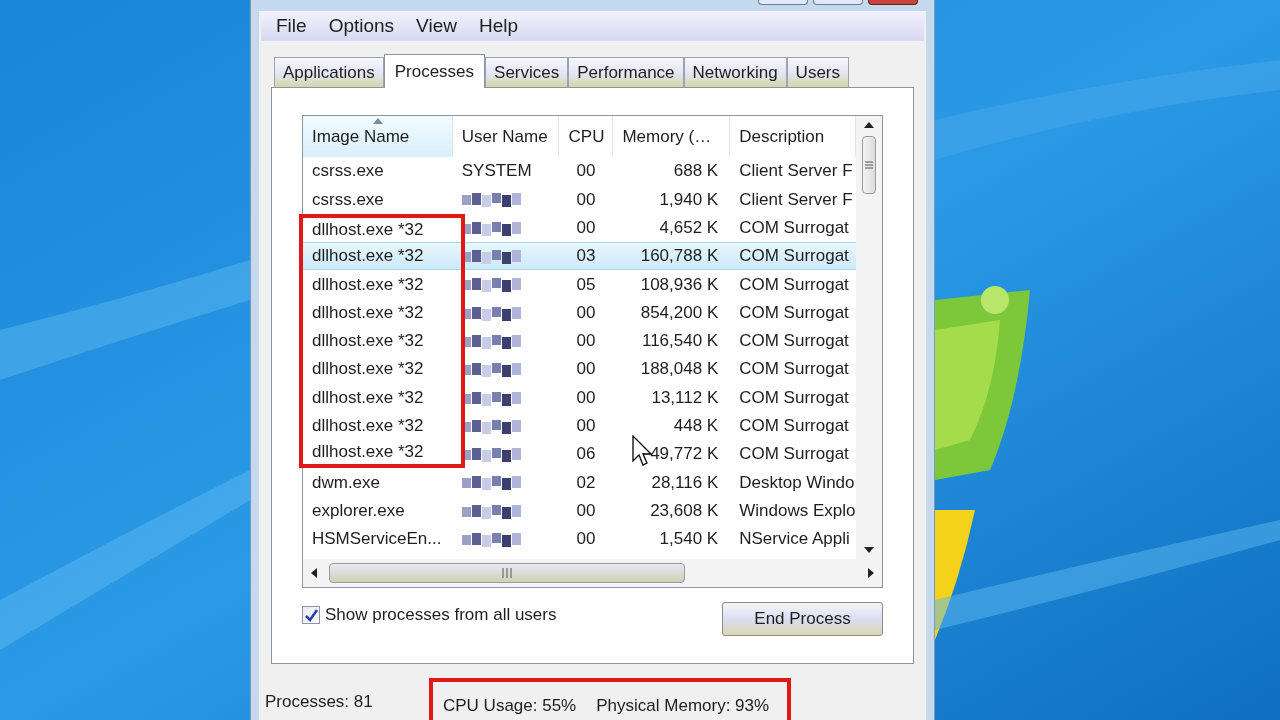 This screenshot has height=720, width=1280. I want to click on table-cell-text: 02, so click(586, 482).